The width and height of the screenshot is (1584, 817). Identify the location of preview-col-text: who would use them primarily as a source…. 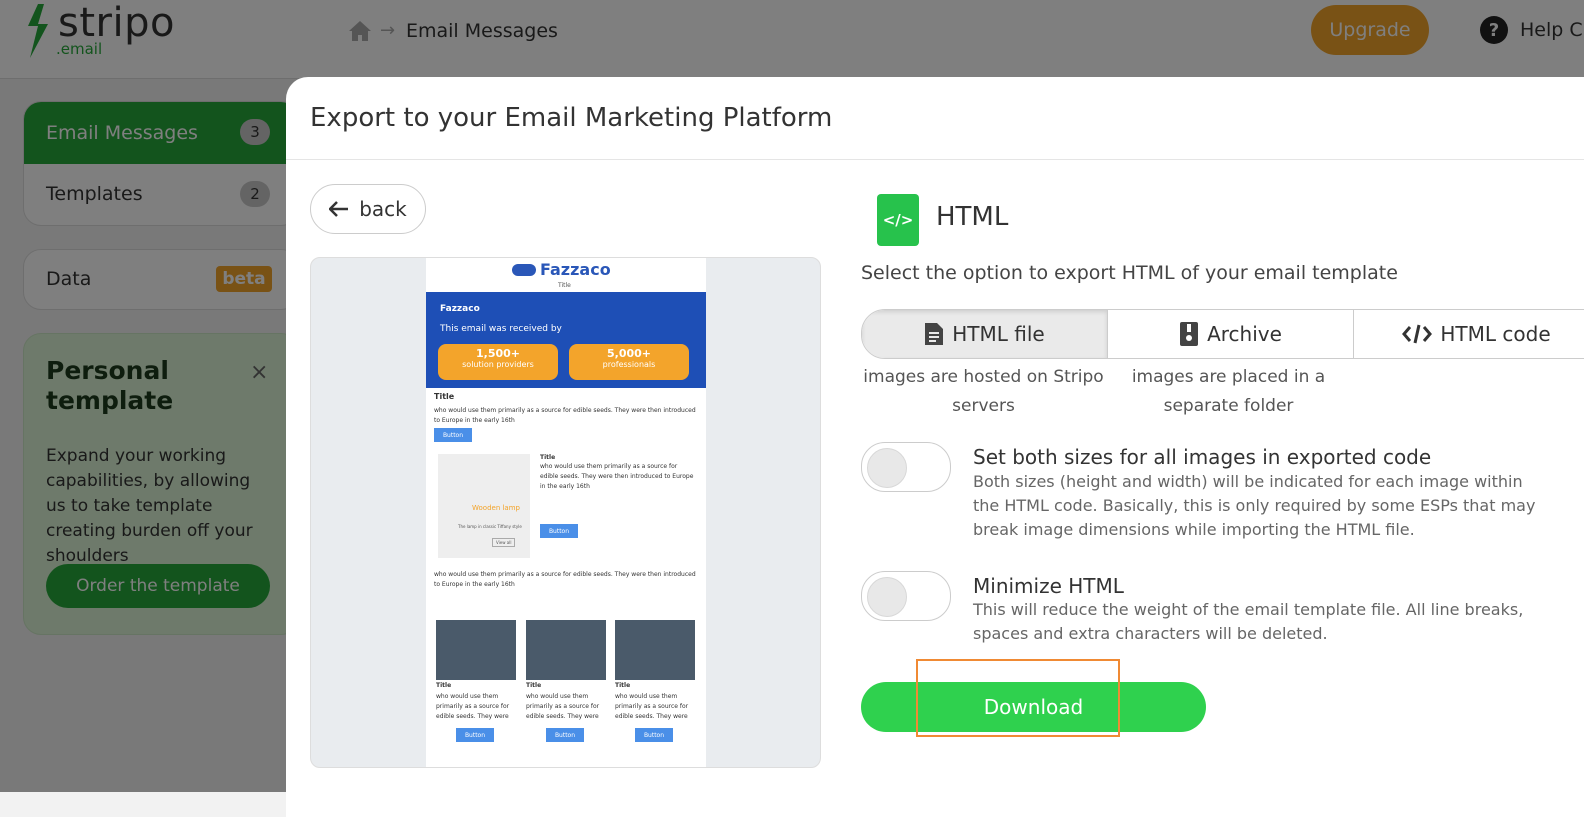
(617, 476).